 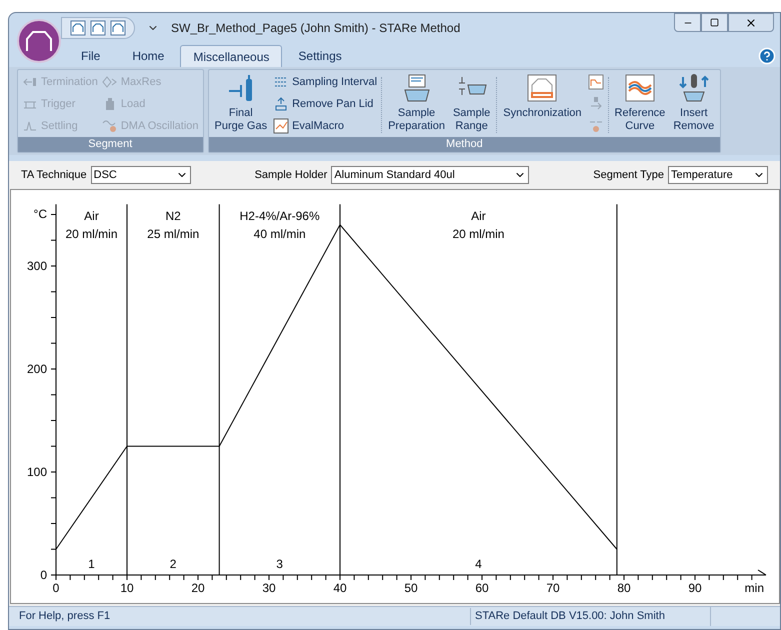 What do you see at coordinates (140, 175) in the screenshot?
I see `dropdown-field: DSC` at bounding box center [140, 175].